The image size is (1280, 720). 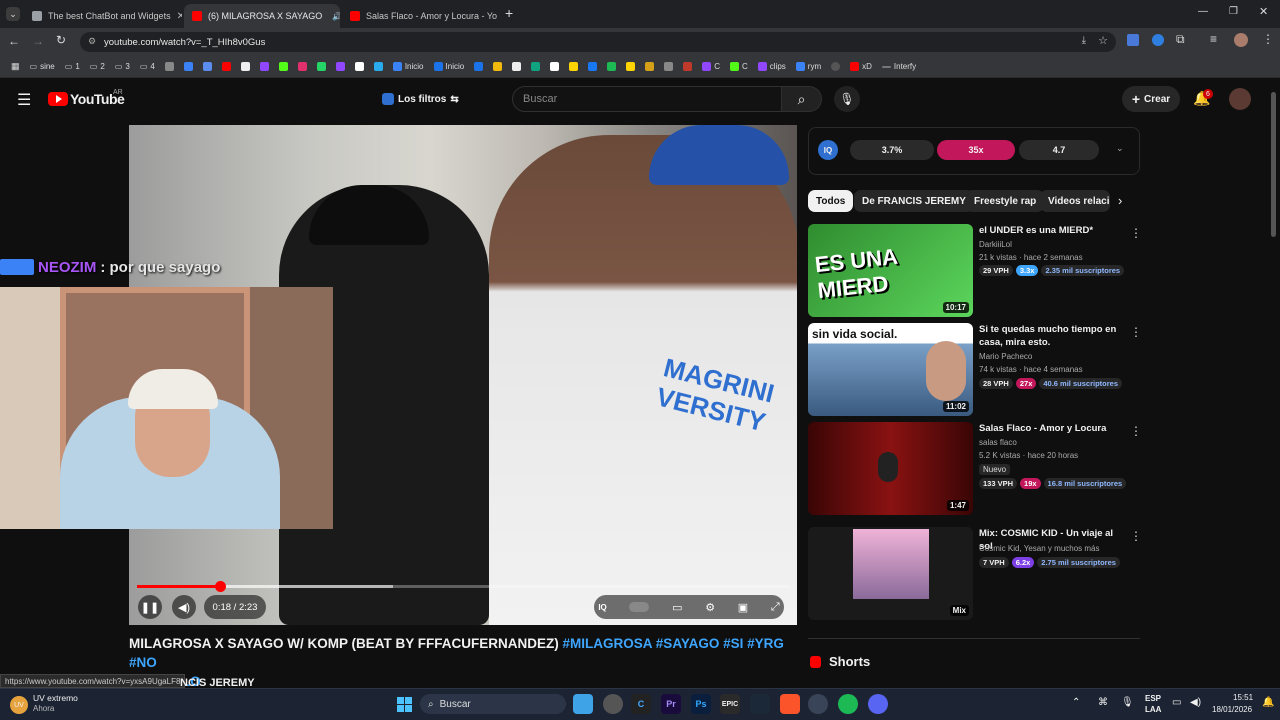 I want to click on bookmark-folder: ▭ 2, so click(x=97, y=66).